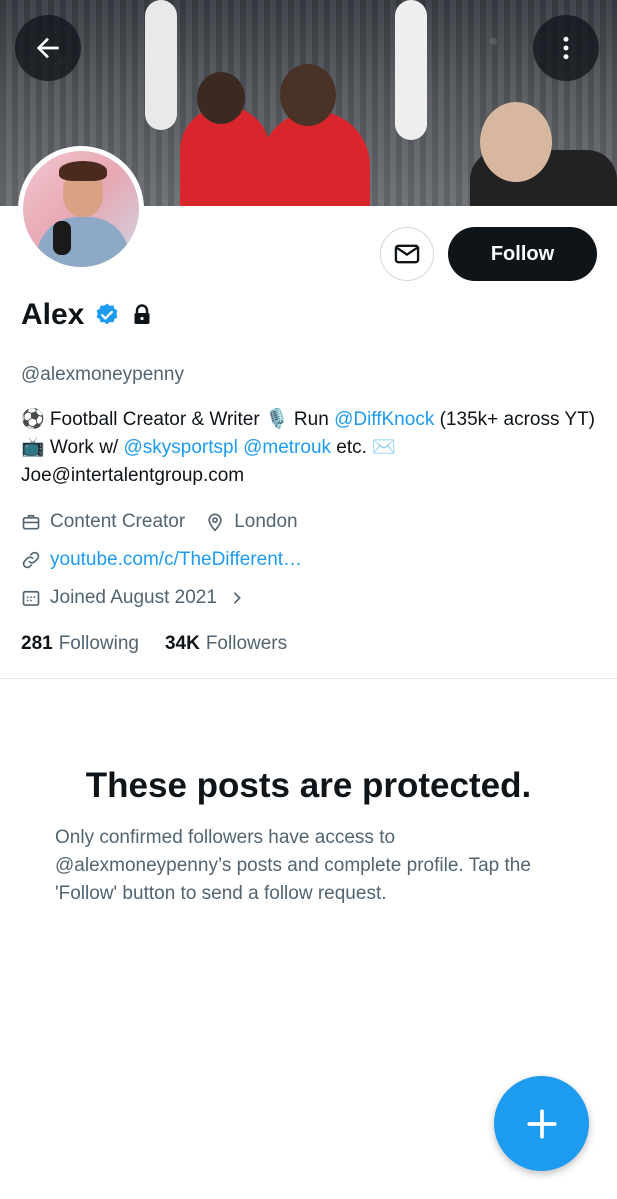 The width and height of the screenshot is (617, 1199). Describe the element at coordinates (266, 521) in the screenshot. I see `profile-location: London` at that location.